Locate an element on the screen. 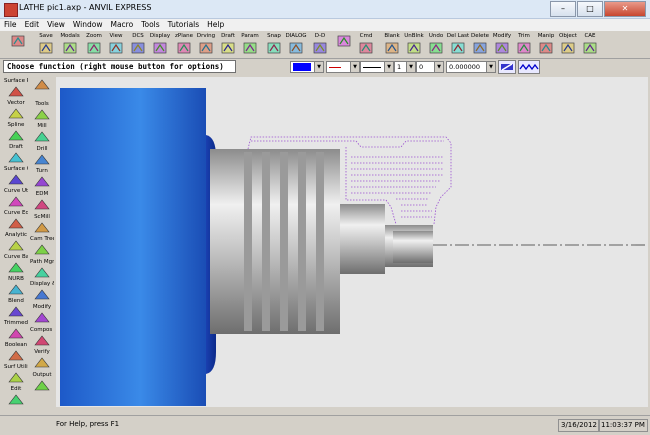 This screenshot has width=650, height=435. toolbar-button-save: Save is located at coordinates (46, 45).